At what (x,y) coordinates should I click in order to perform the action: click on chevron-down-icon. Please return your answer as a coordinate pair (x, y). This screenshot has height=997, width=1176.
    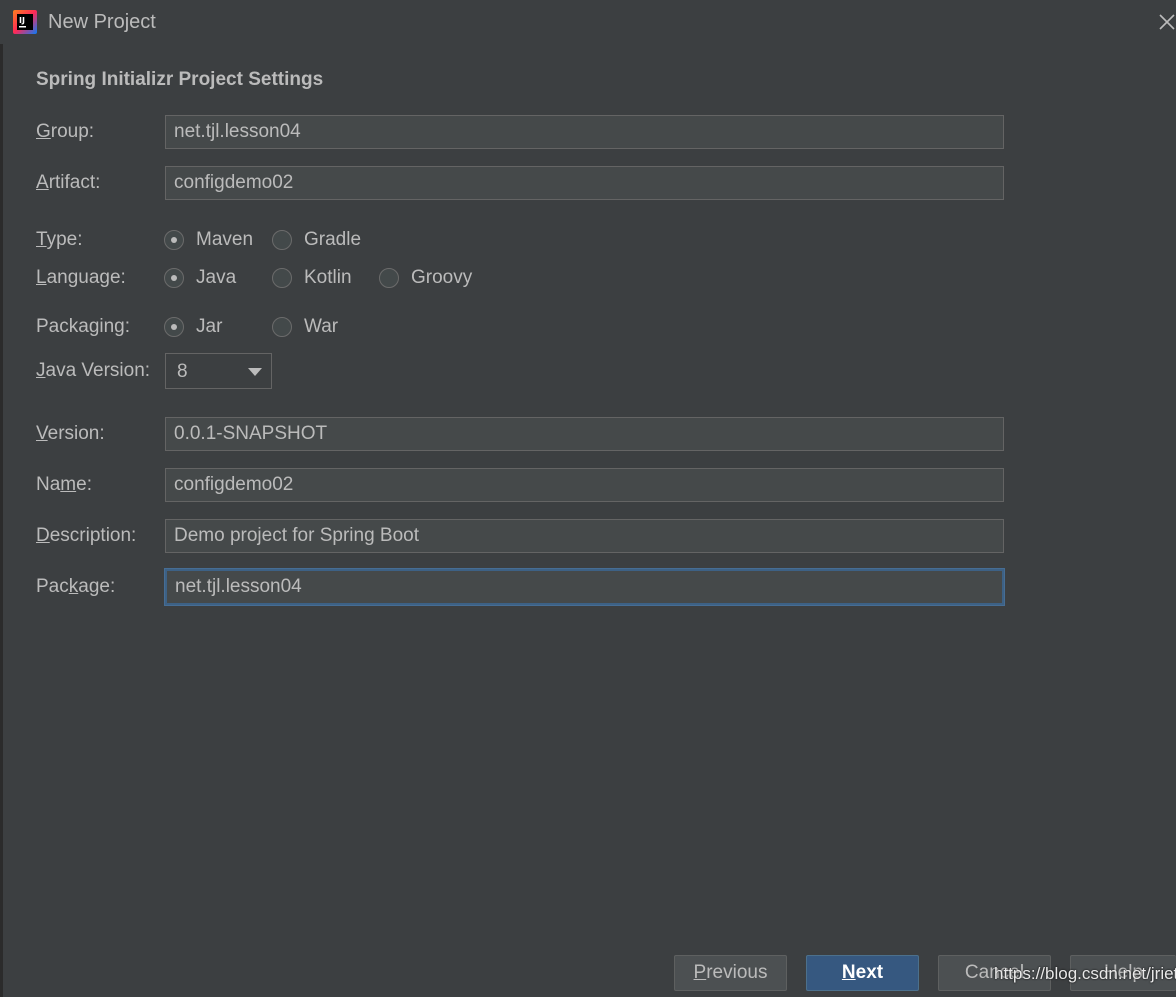
    Looking at the image, I should click on (255, 372).